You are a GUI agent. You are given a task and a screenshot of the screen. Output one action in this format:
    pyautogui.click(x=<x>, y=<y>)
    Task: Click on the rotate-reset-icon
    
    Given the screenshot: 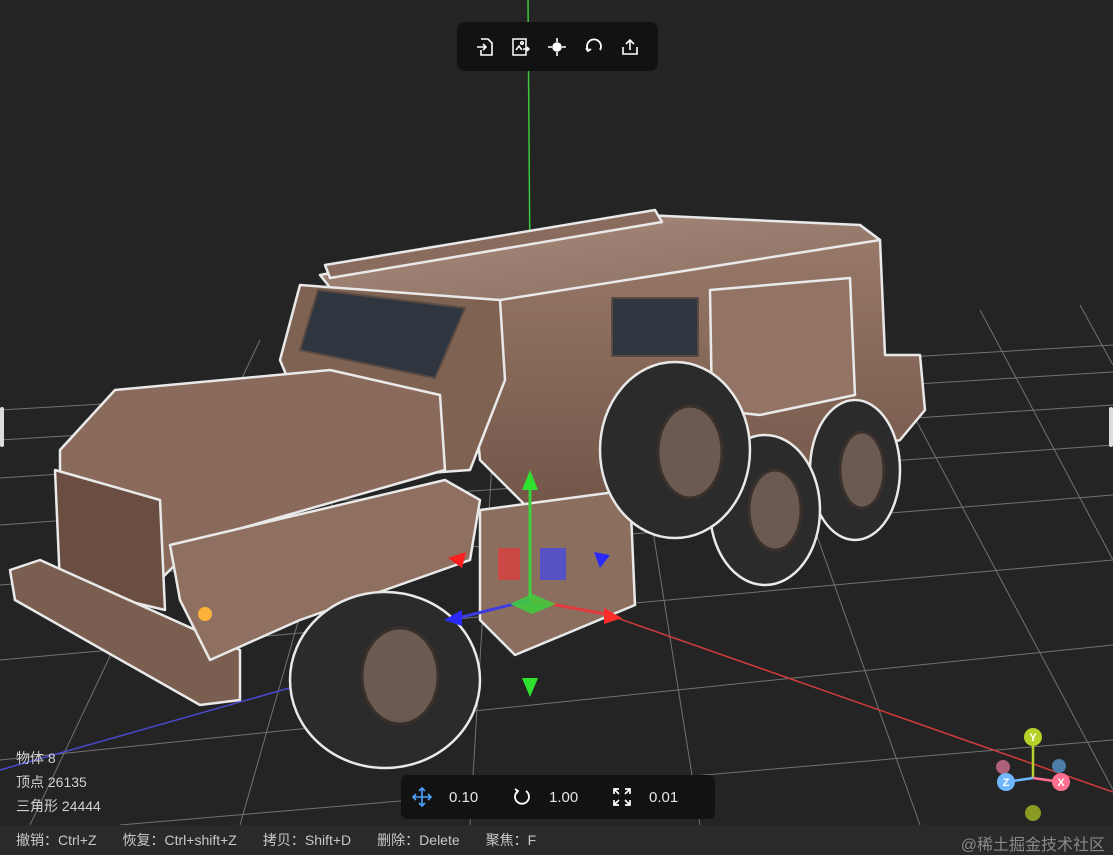 What is the action you would take?
    pyautogui.click(x=593, y=45)
    